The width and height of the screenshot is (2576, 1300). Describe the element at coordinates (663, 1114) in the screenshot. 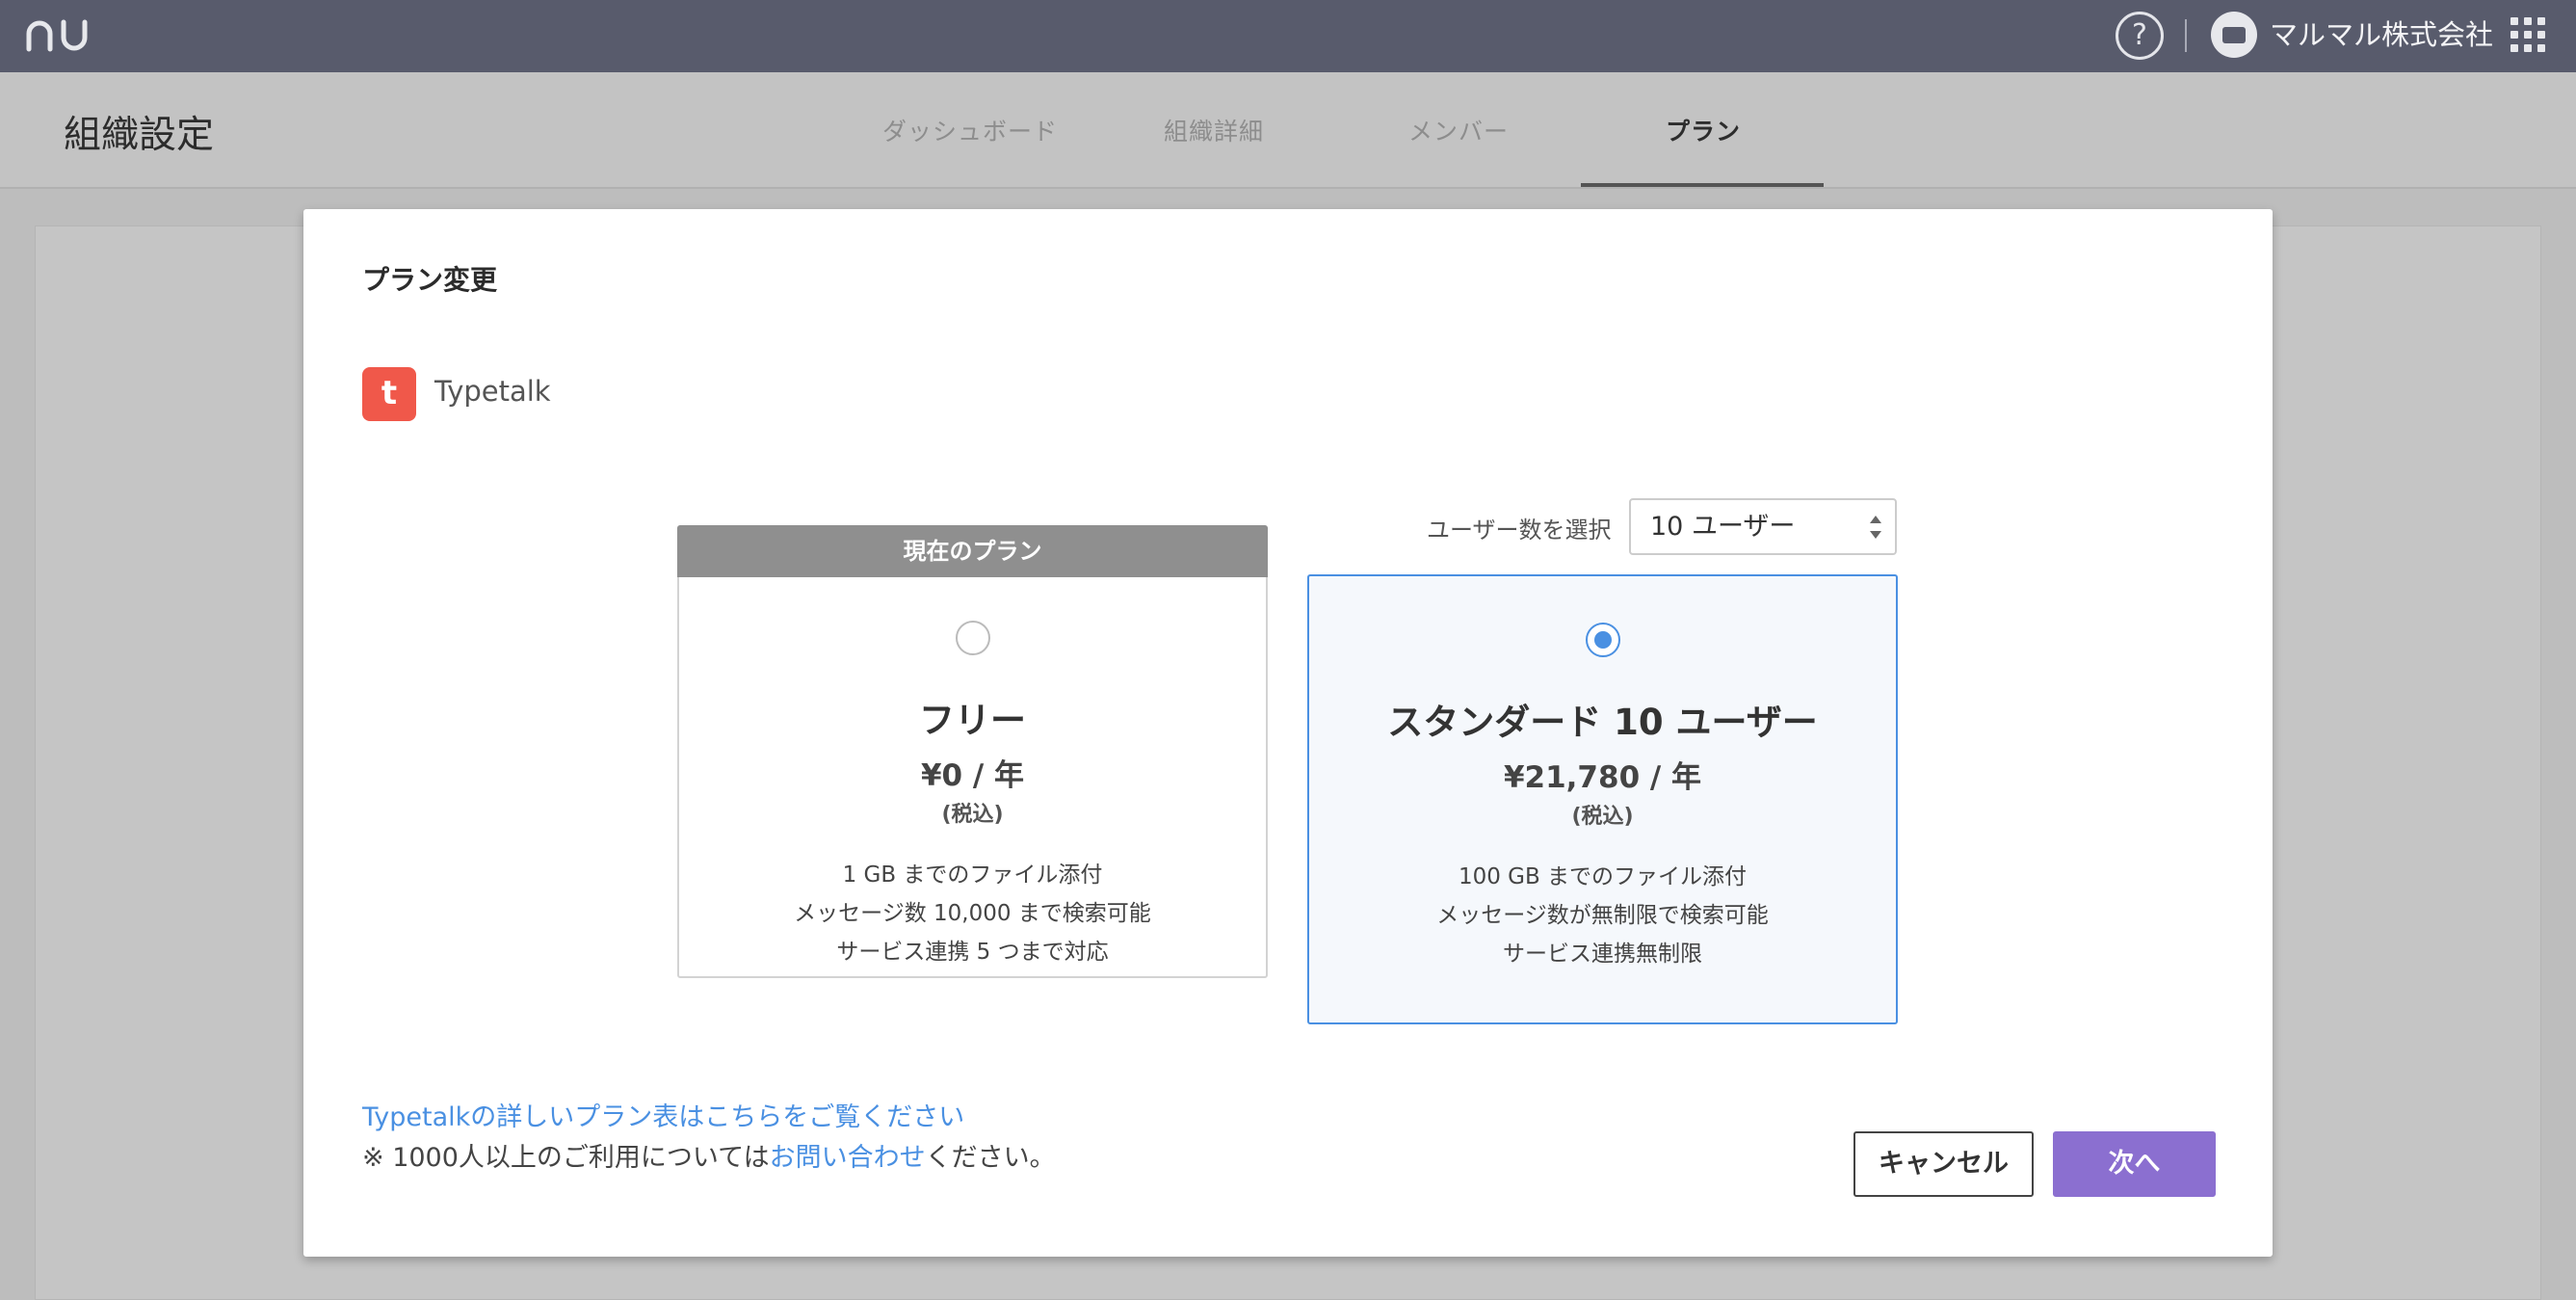

I see `plan-comparison-link: Typetalkの詳しいプラン表はこちらをご覧ください` at that location.